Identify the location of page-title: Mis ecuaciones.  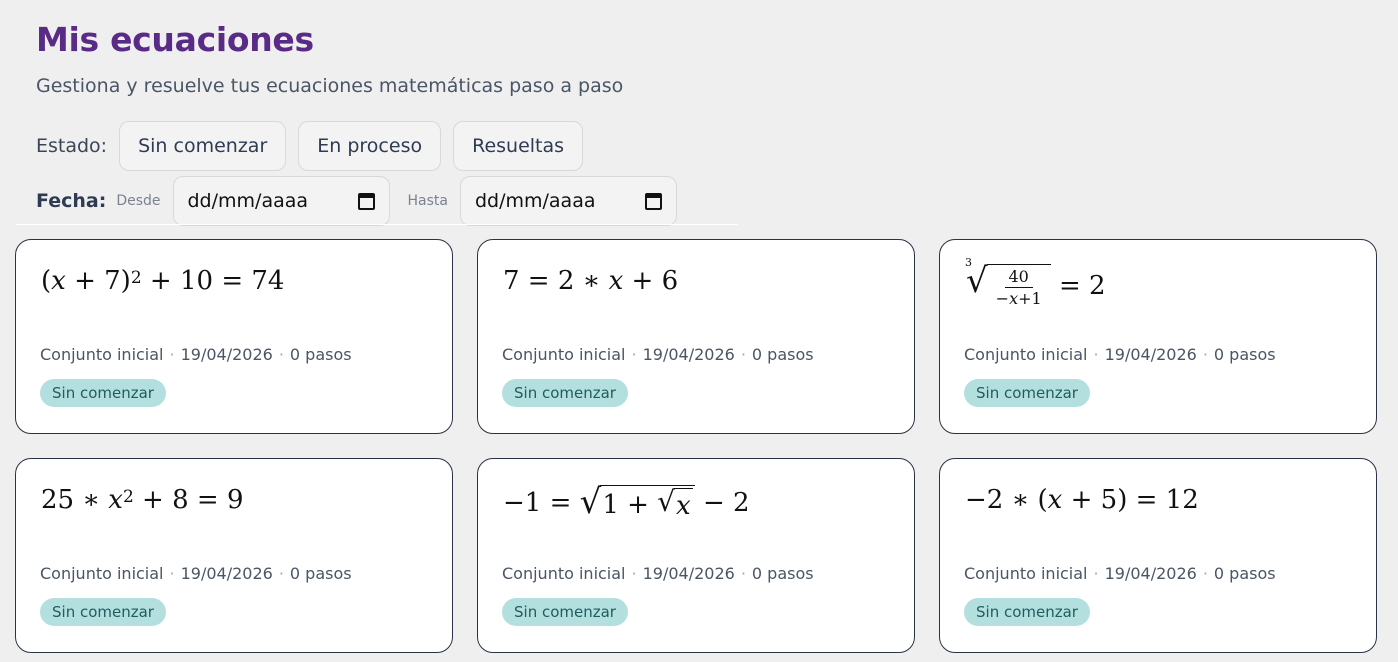
(175, 39).